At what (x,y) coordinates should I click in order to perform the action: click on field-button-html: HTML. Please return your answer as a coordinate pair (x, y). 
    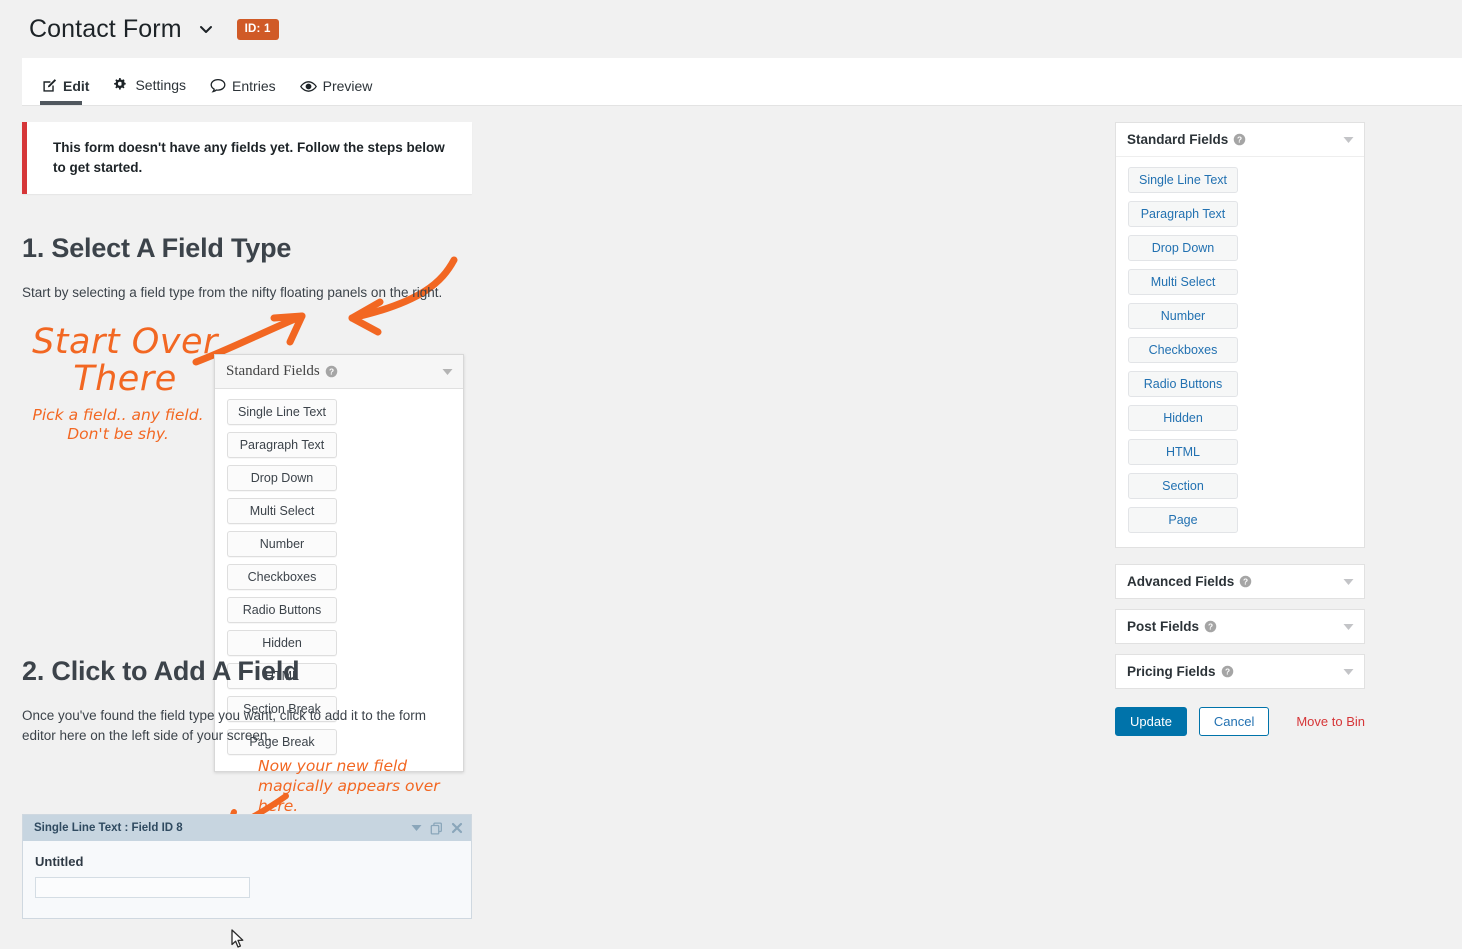
    Looking at the image, I should click on (1183, 452).